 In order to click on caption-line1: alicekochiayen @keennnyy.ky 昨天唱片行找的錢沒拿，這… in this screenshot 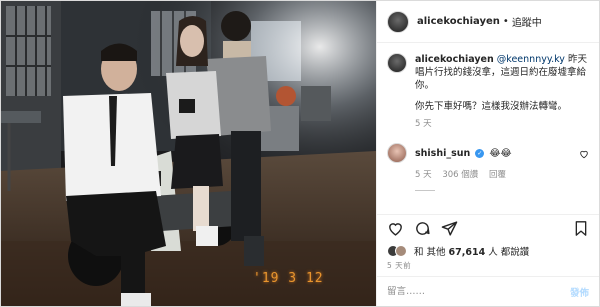, I will do `click(502, 72)`.